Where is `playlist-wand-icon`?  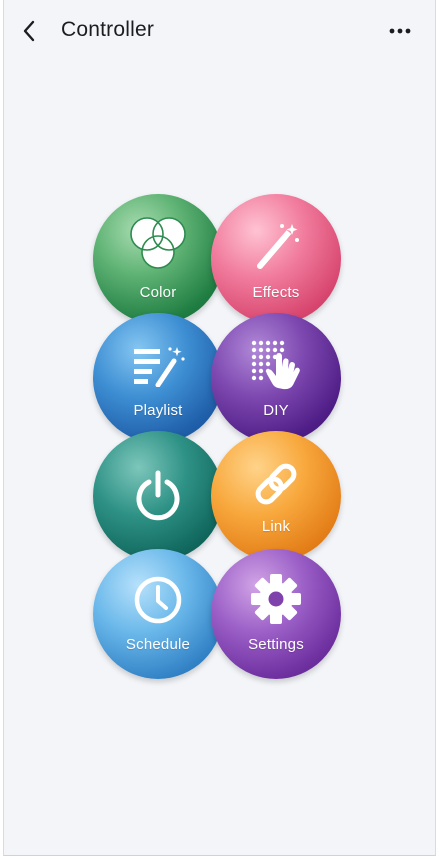 playlist-wand-icon is located at coordinates (158, 365).